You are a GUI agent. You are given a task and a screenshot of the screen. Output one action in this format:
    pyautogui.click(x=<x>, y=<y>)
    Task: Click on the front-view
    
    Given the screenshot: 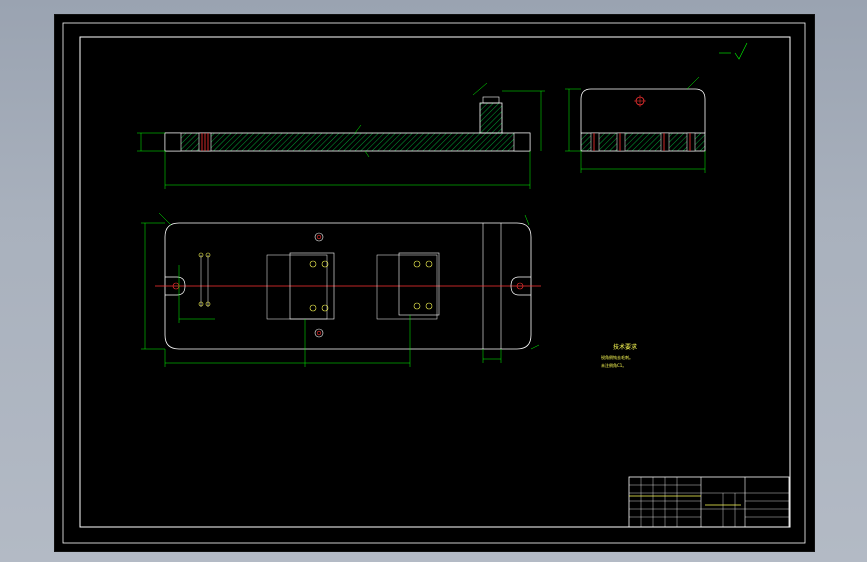 What is the action you would take?
    pyautogui.click(x=341, y=135)
    